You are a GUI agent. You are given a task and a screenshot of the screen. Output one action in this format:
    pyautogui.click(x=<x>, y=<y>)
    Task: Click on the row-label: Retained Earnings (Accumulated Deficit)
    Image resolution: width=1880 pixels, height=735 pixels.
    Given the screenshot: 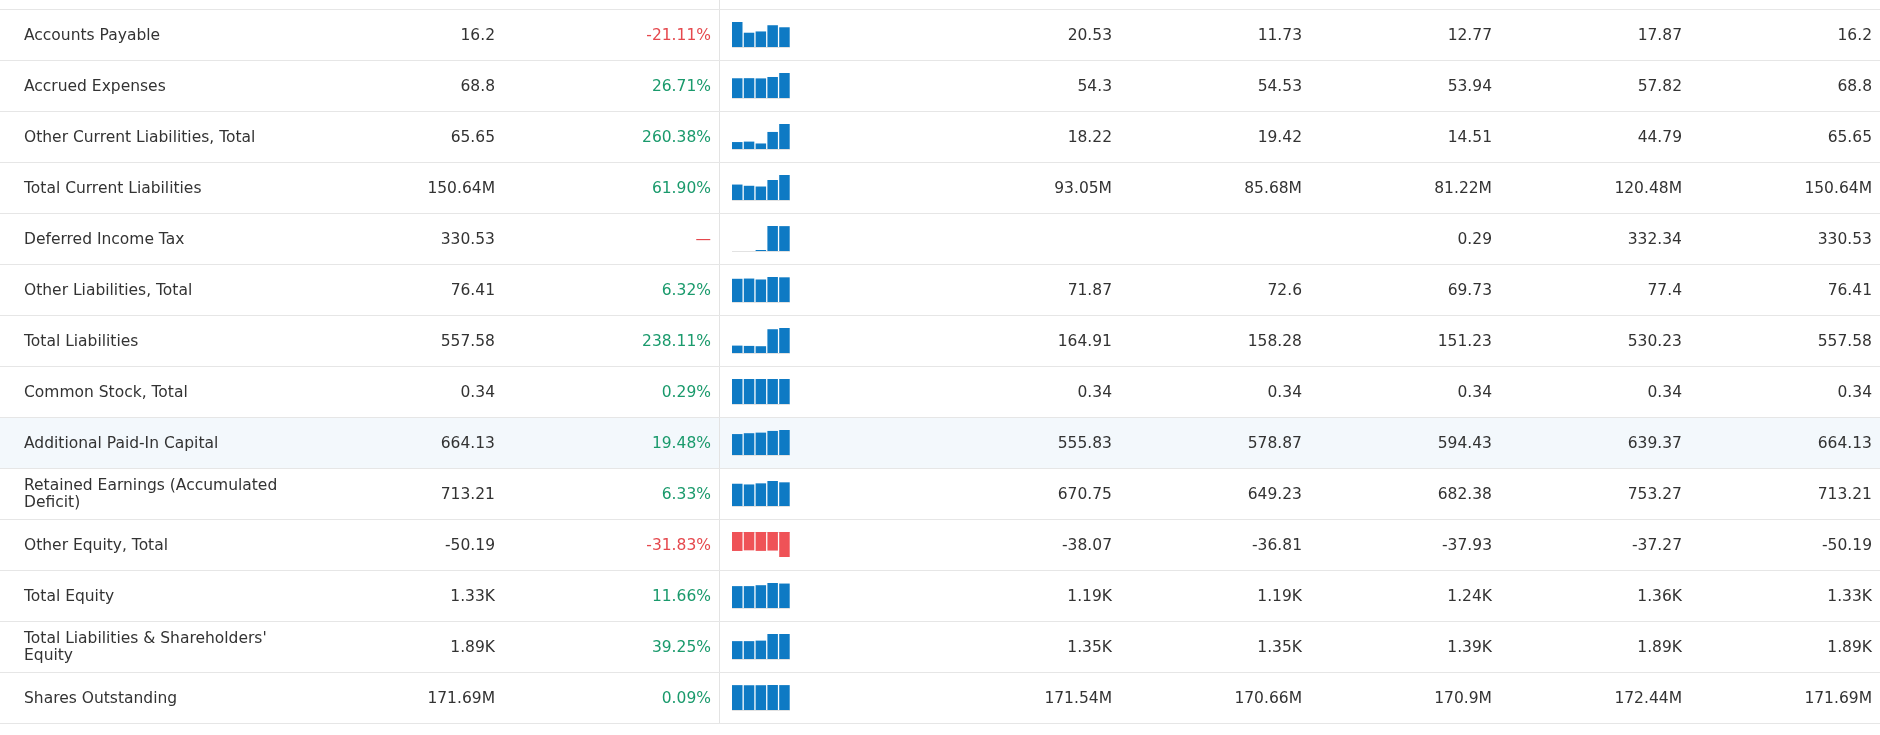 What is the action you would take?
    pyautogui.click(x=151, y=493)
    